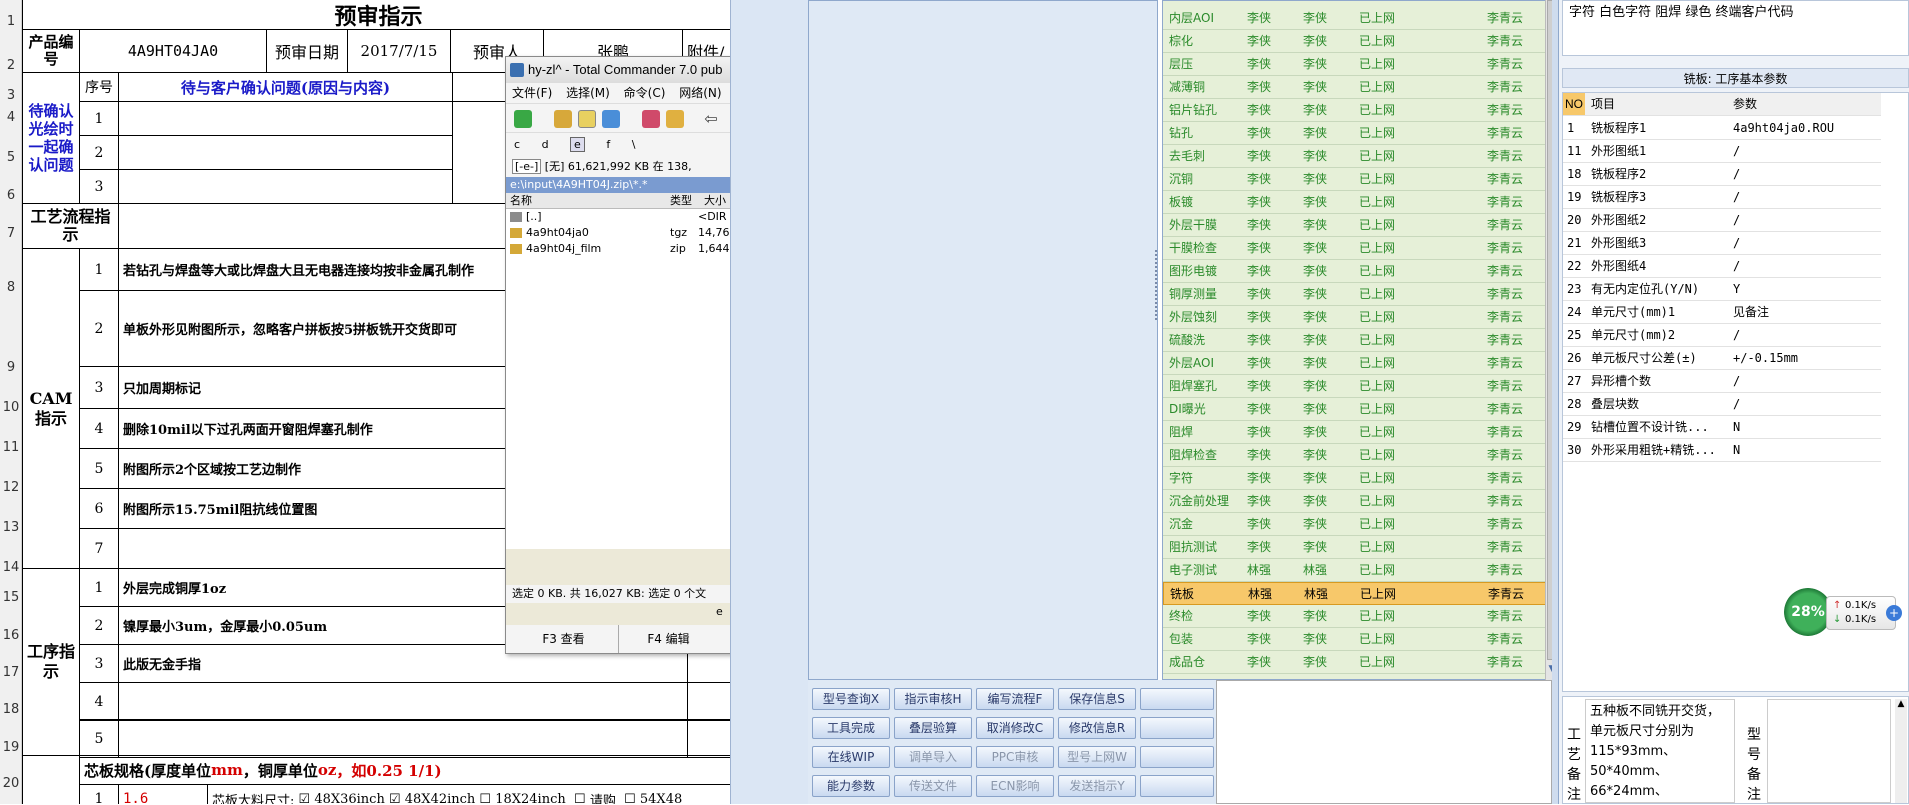 This screenshot has width=1909, height=805. What do you see at coordinates (1722, 220) in the screenshot?
I see `param-row: 20 外形图纸2 /` at bounding box center [1722, 220].